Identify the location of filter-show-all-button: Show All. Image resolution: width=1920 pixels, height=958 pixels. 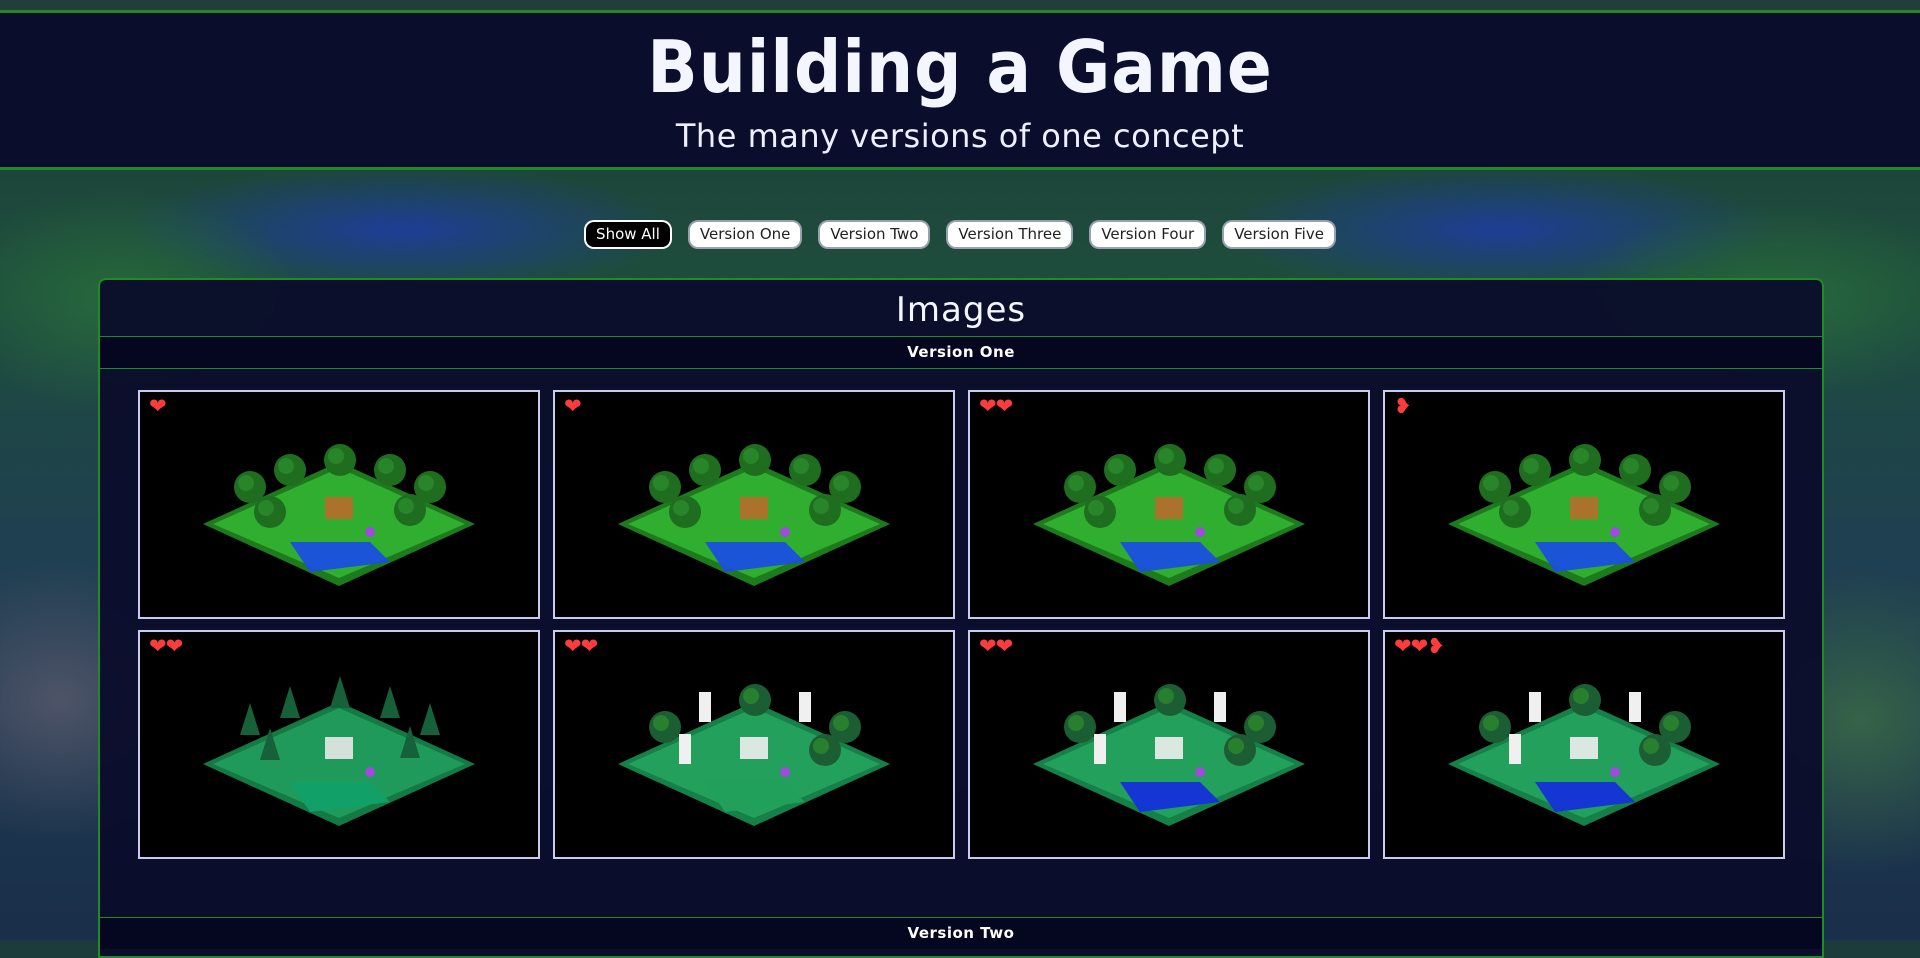
(628, 234).